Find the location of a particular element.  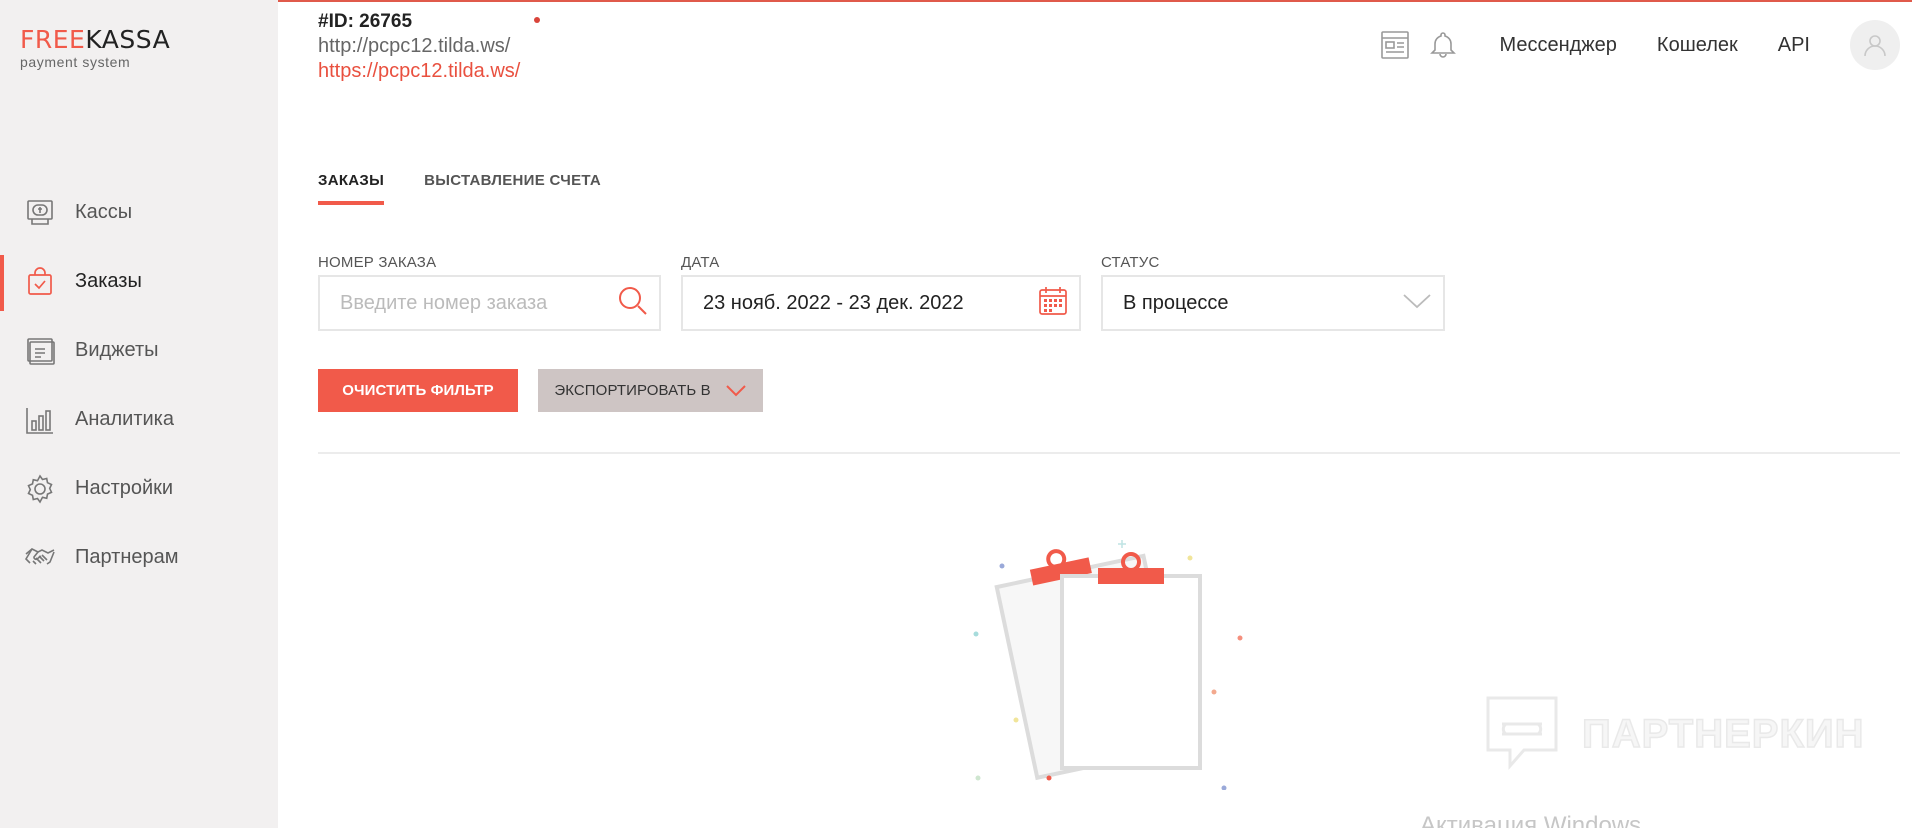

sidebar-item-widgets: Виджеты is located at coordinates (139, 350).